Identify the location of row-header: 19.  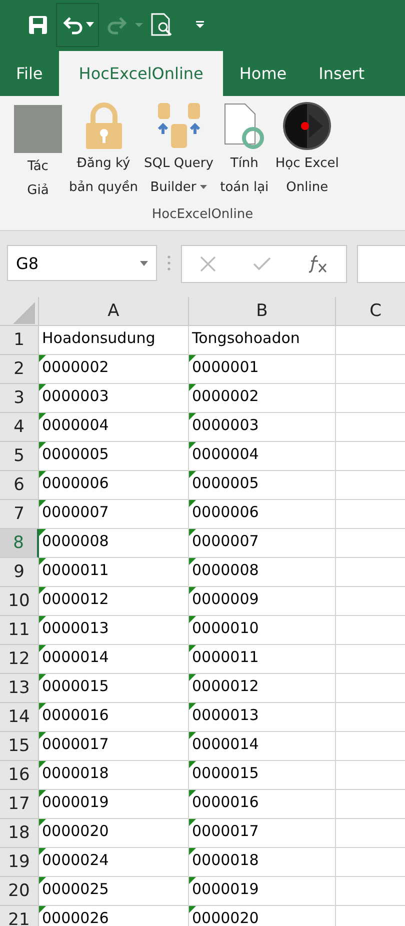
(19, 862).